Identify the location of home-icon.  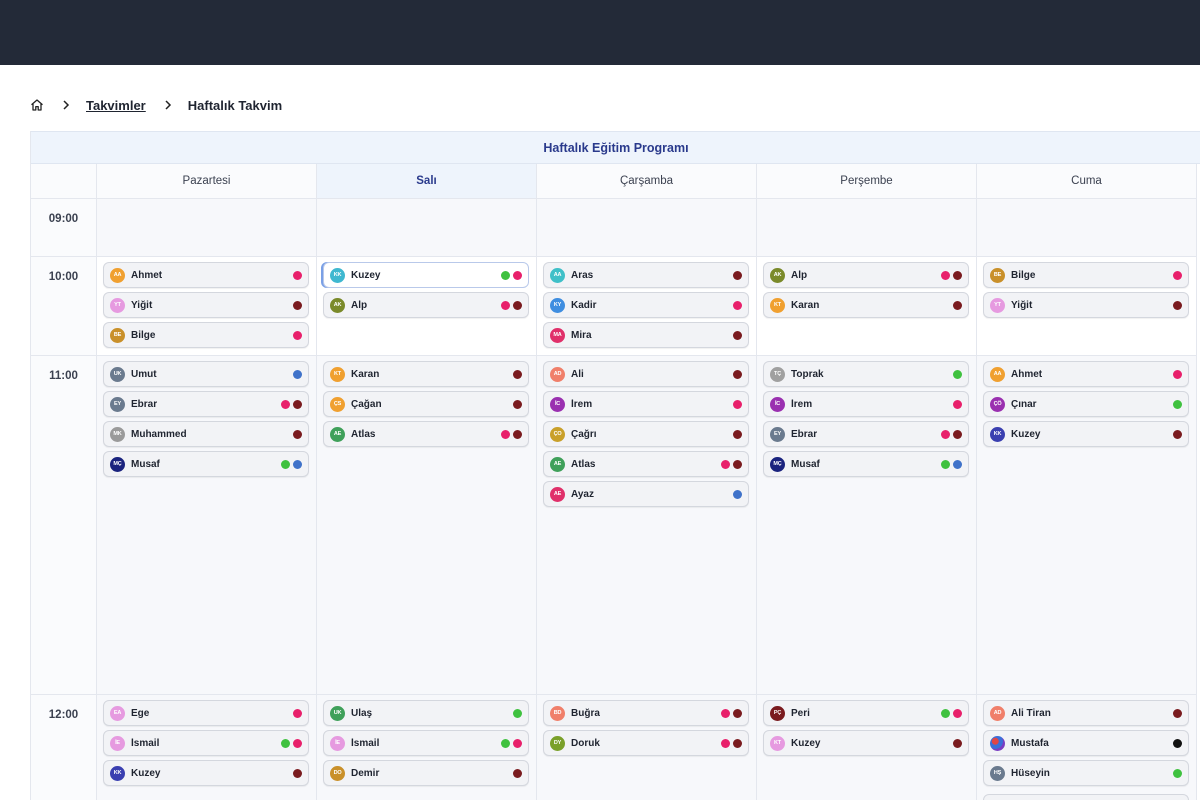
(37, 105).